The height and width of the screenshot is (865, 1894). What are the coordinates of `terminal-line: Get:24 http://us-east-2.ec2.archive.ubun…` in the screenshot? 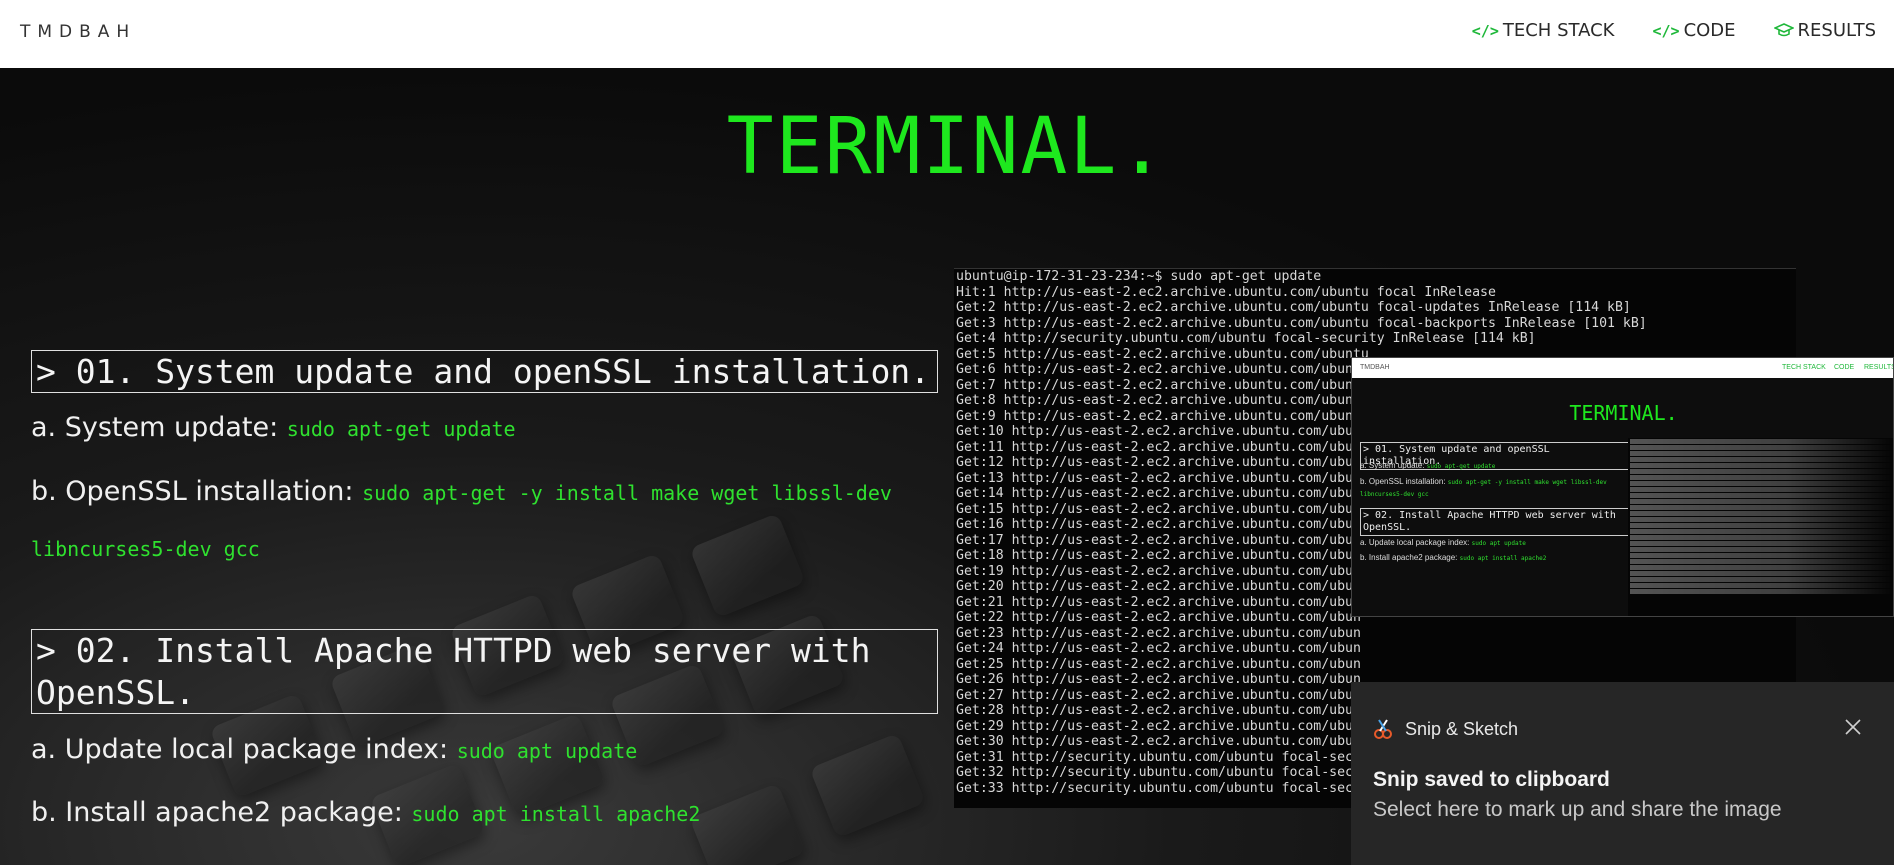 It's located at (1158, 648).